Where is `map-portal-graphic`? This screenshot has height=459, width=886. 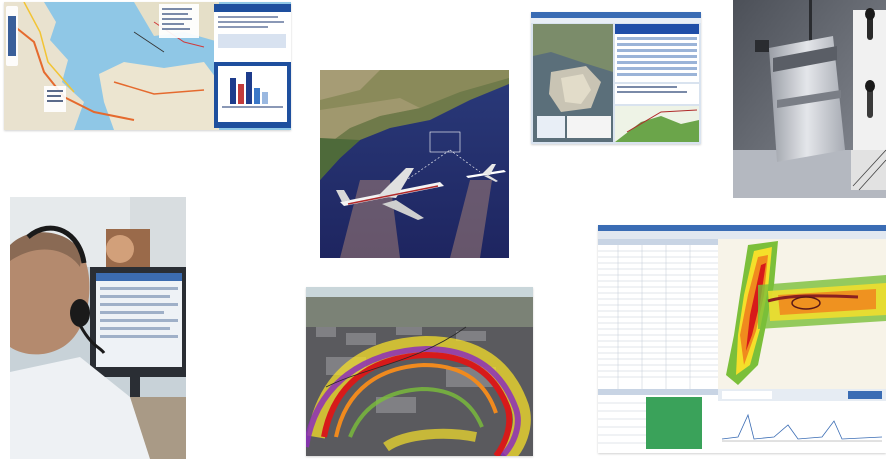
map-portal-graphic is located at coordinates (147, 66).